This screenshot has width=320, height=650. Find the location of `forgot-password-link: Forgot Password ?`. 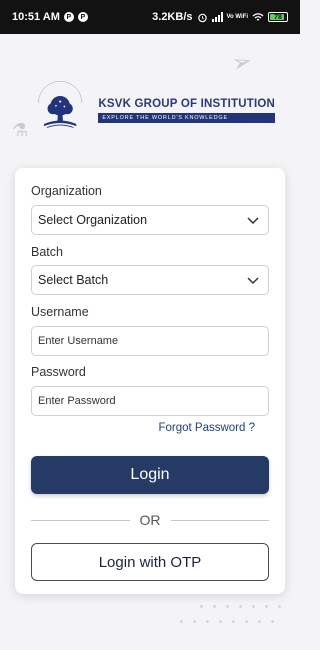

forgot-password-link: Forgot Password ? is located at coordinates (206, 428).